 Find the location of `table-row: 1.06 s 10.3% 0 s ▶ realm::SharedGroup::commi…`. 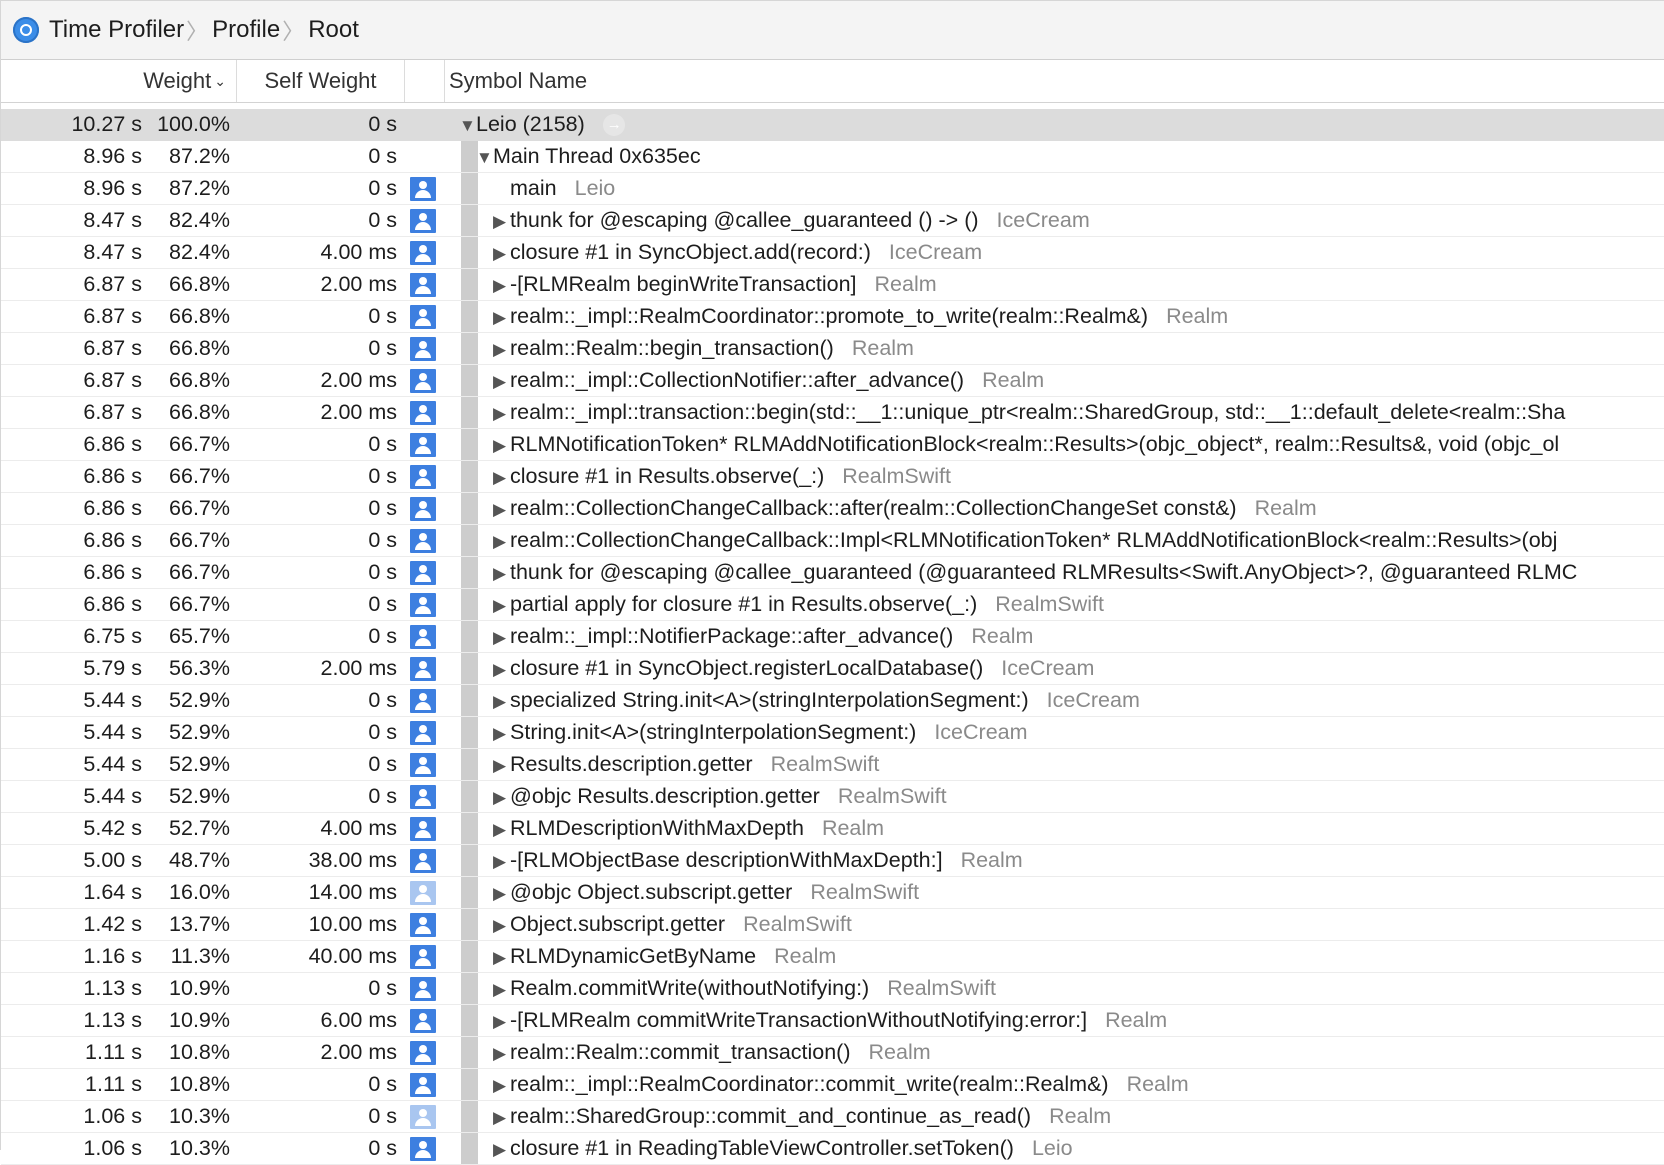

table-row: 1.06 s 10.3% 0 s ▶ realm::SharedGroup::commi… is located at coordinates (832, 1117).